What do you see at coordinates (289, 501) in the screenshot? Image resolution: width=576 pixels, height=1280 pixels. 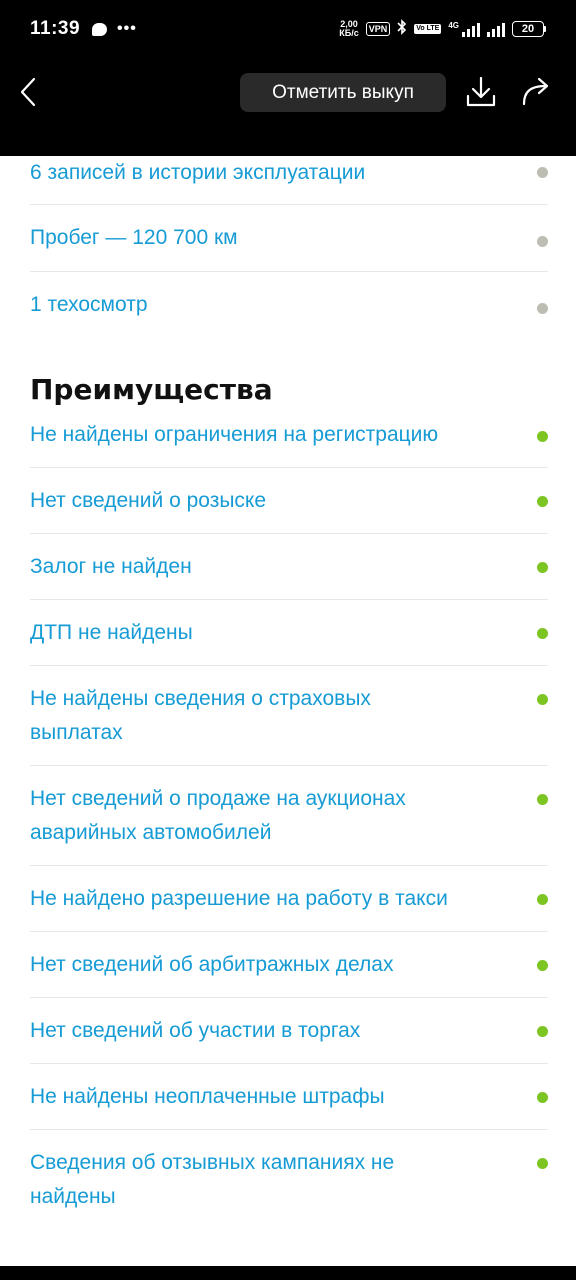 I see `advantage-row: Нет сведений о розыске` at bounding box center [289, 501].